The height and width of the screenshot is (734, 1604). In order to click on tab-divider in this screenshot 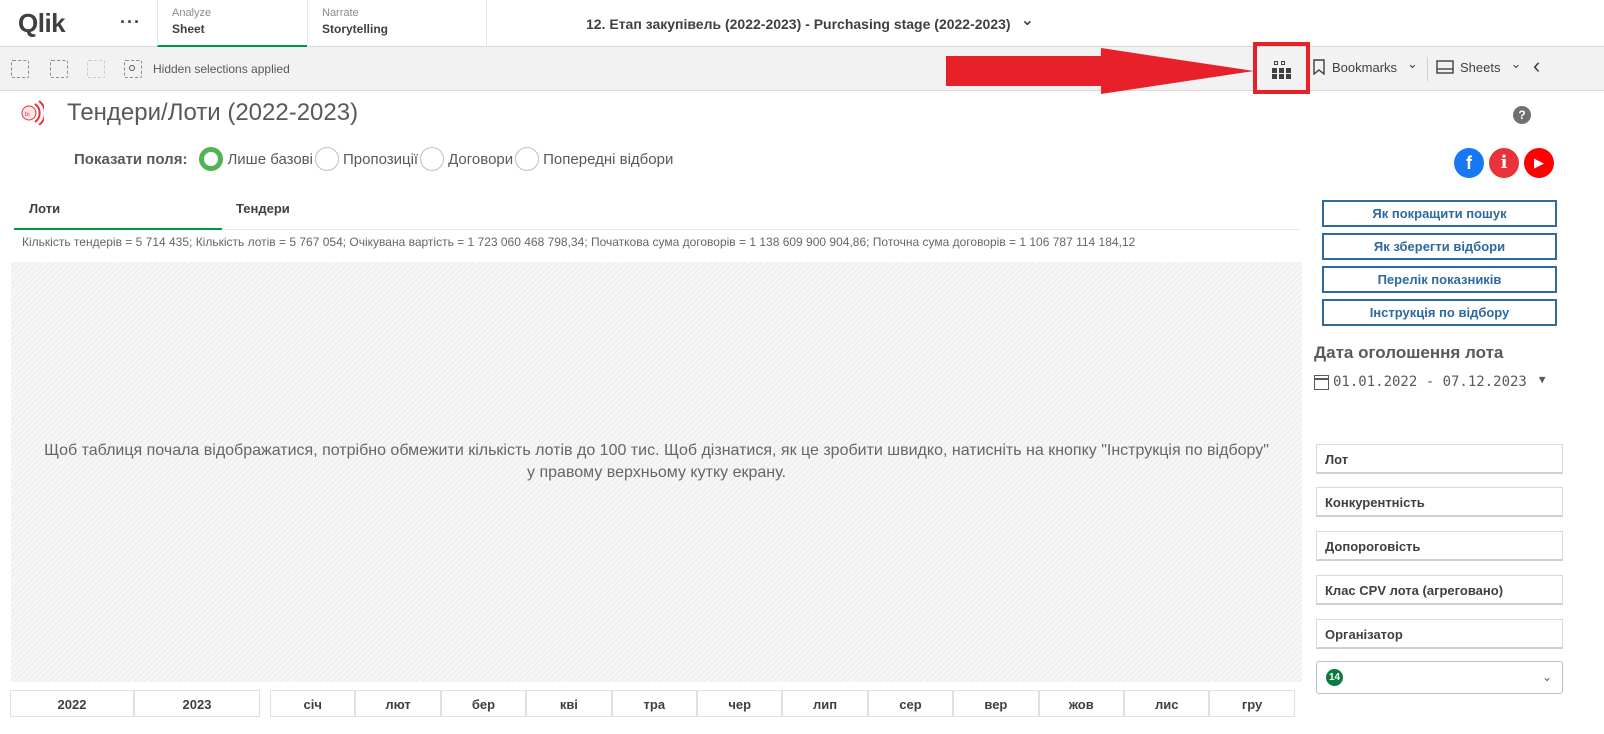, I will do `click(761, 229)`.